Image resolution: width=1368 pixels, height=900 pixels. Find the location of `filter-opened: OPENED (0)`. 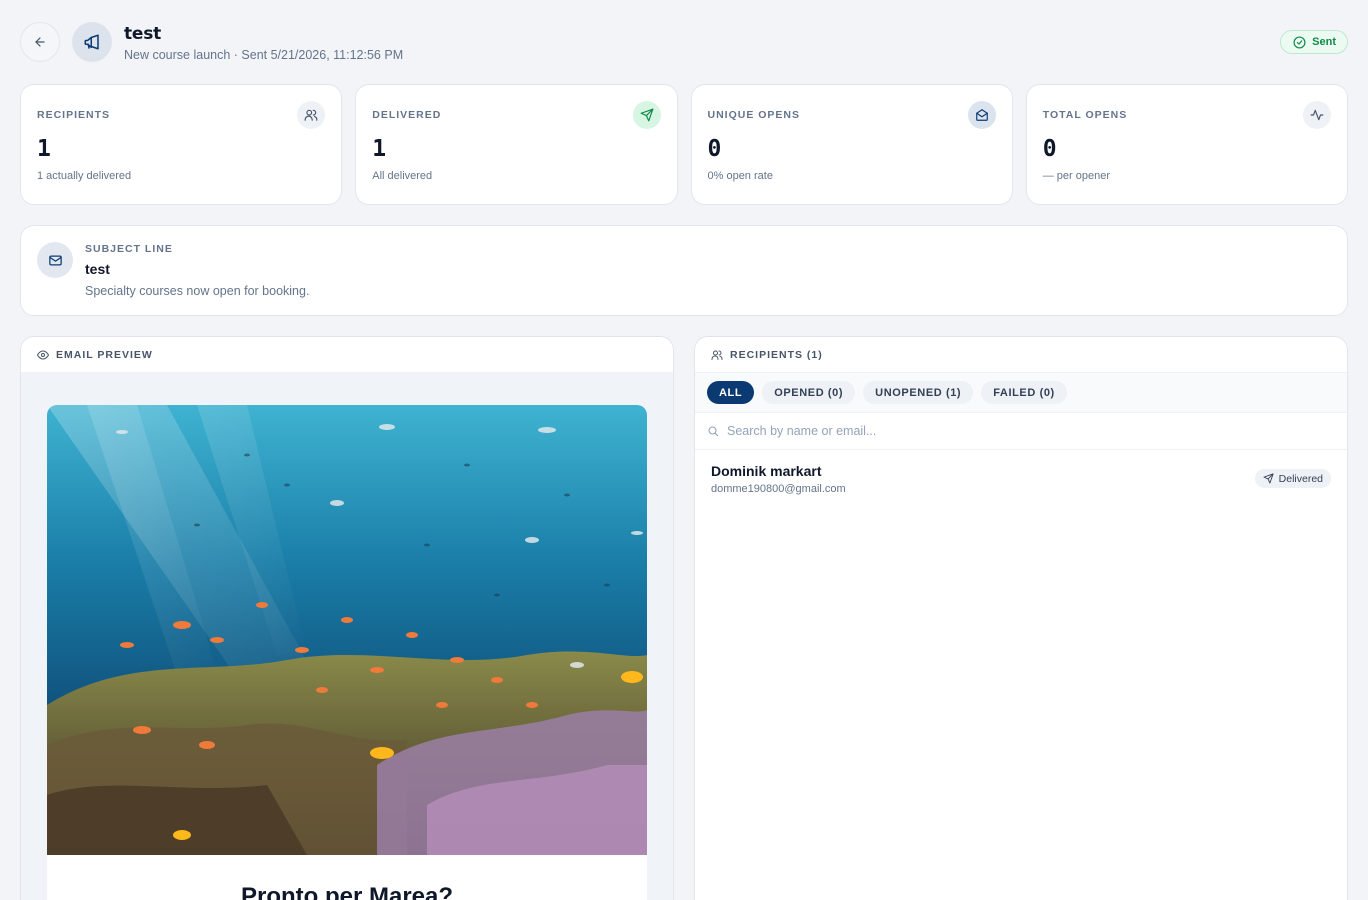

filter-opened: OPENED (0) is located at coordinates (809, 392).